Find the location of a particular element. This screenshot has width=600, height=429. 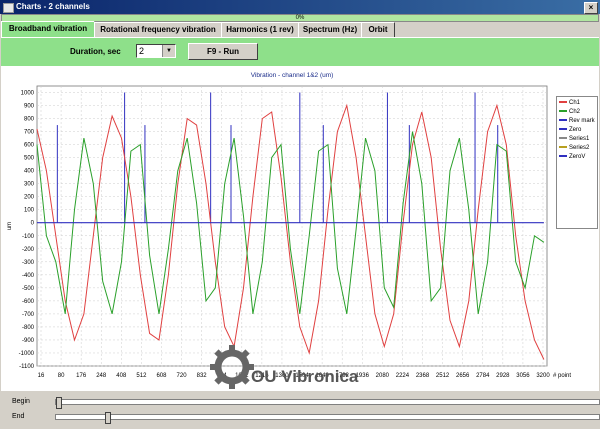

x-tick-label: 1072 is located at coordinates (242, 376).